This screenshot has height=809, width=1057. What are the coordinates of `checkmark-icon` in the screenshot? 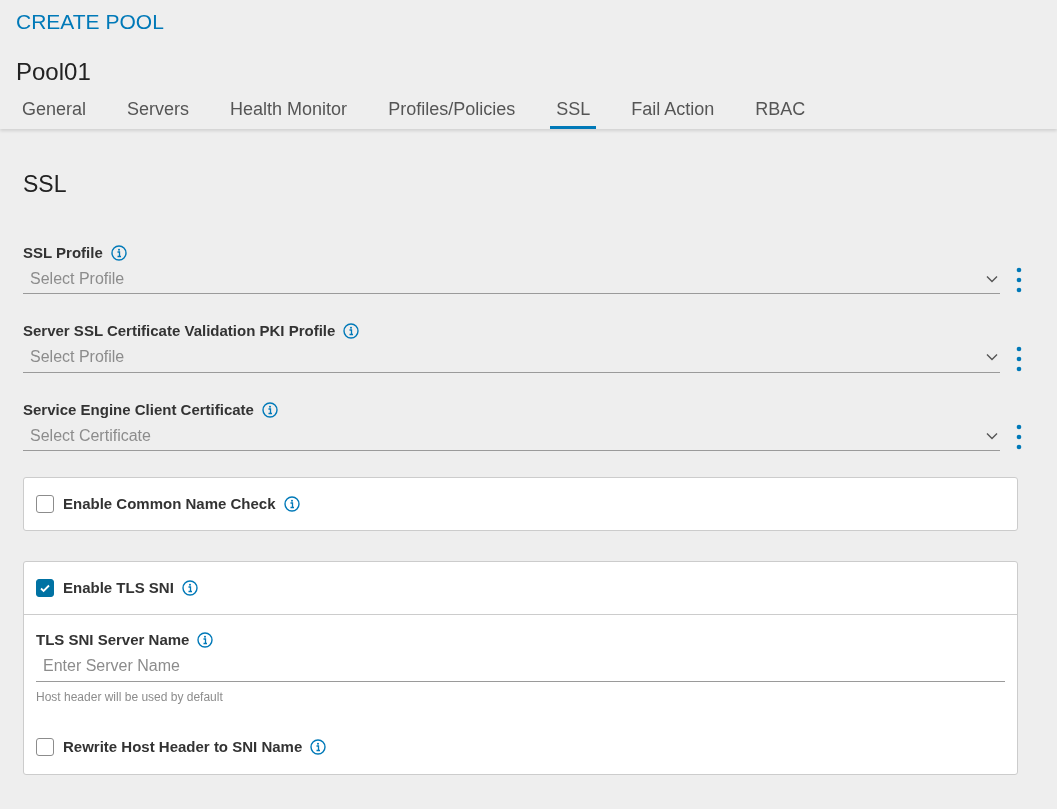 It's located at (45, 588).